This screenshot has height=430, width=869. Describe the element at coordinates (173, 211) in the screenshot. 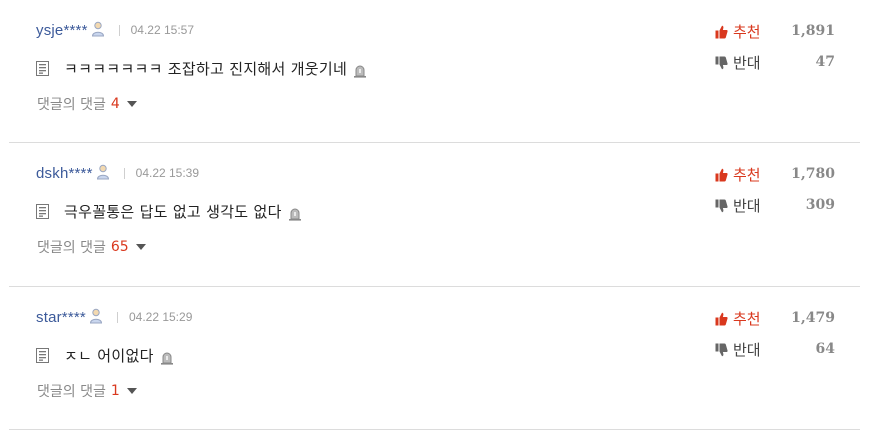

I see `comment-text: 극우꼴통은 답도 없고 생각도 없다` at that location.